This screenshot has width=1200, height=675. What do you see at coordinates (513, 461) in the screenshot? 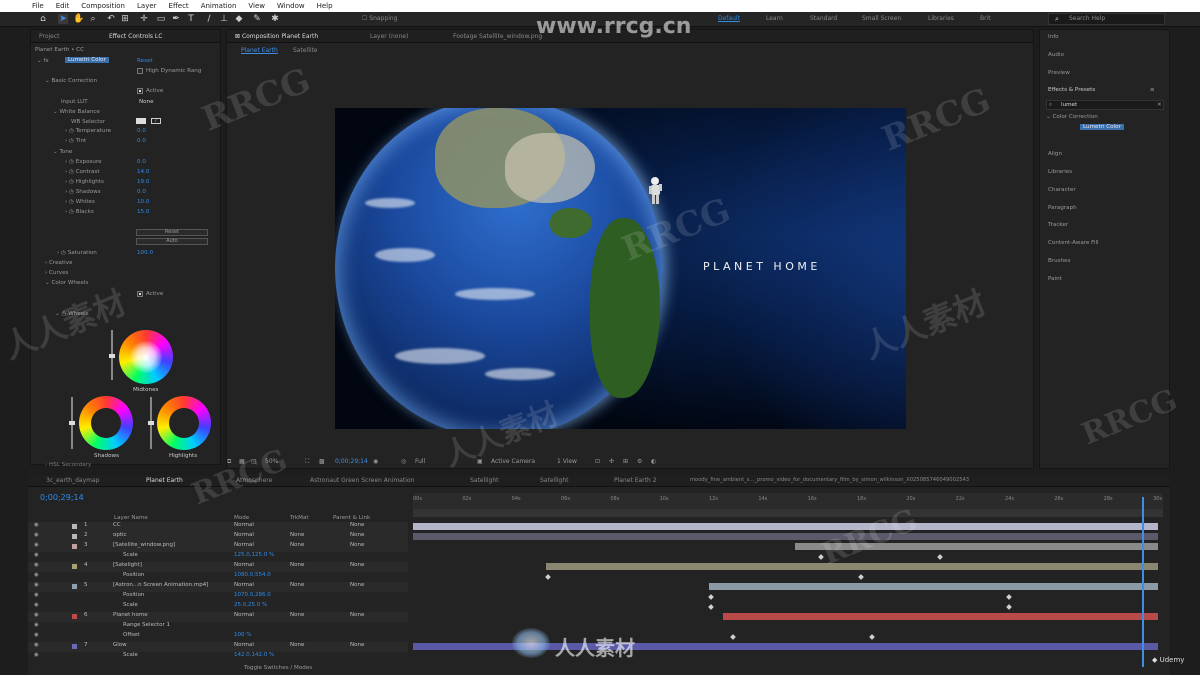
I see `camera-dropdown: Active Camera` at bounding box center [513, 461].